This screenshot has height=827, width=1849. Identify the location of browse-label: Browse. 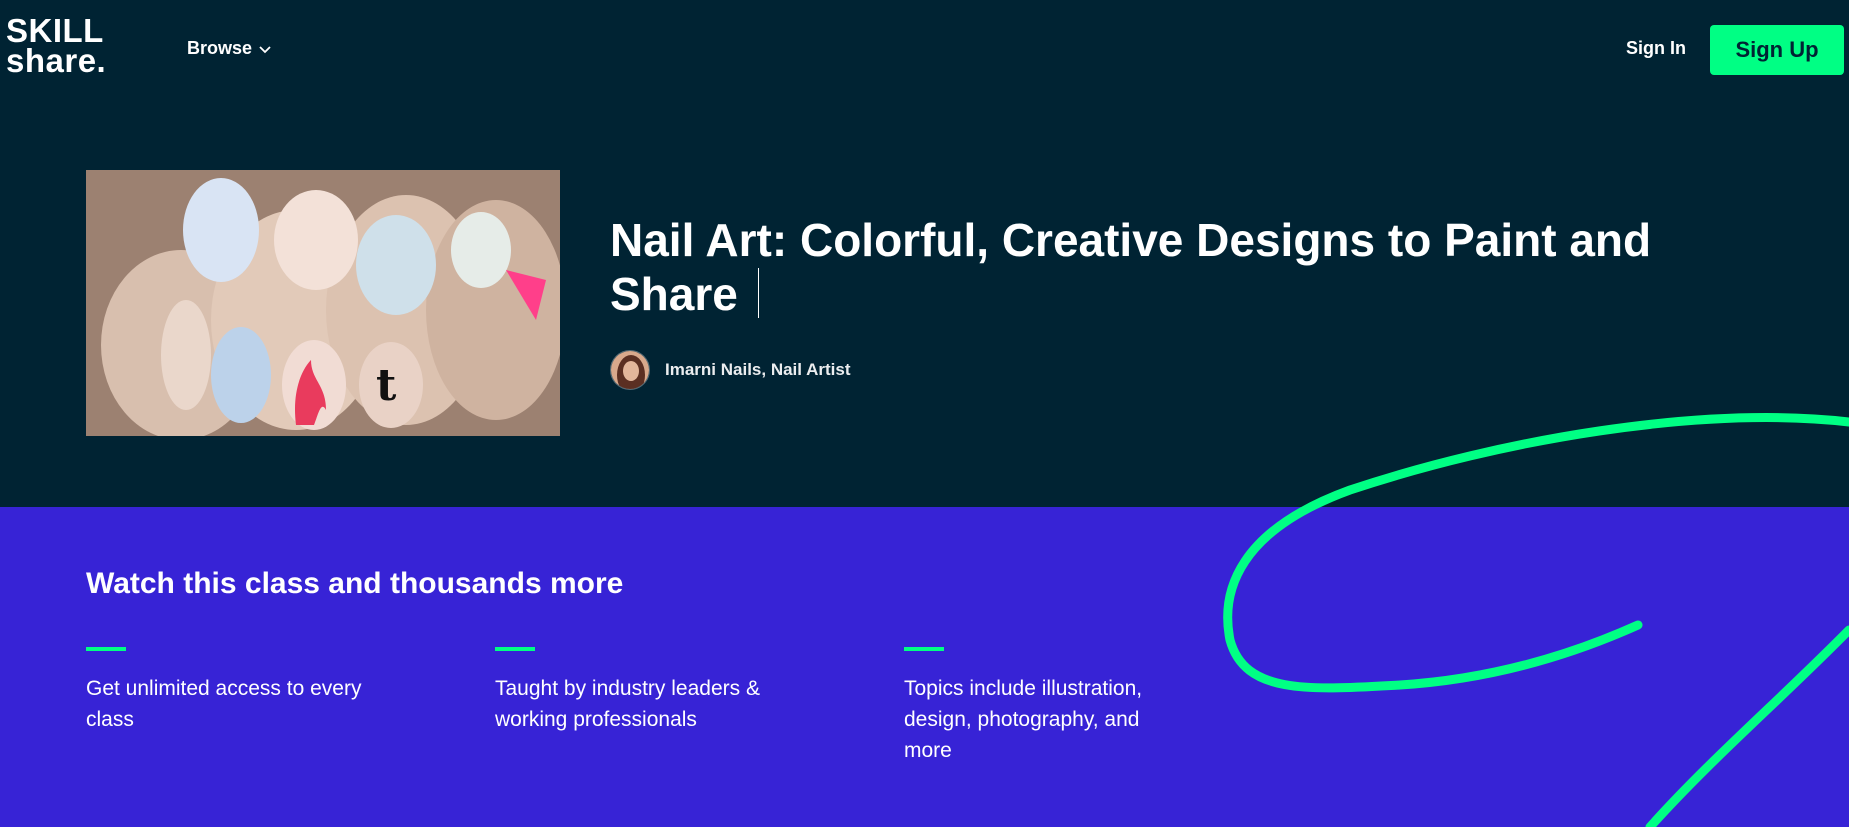
(220, 48).